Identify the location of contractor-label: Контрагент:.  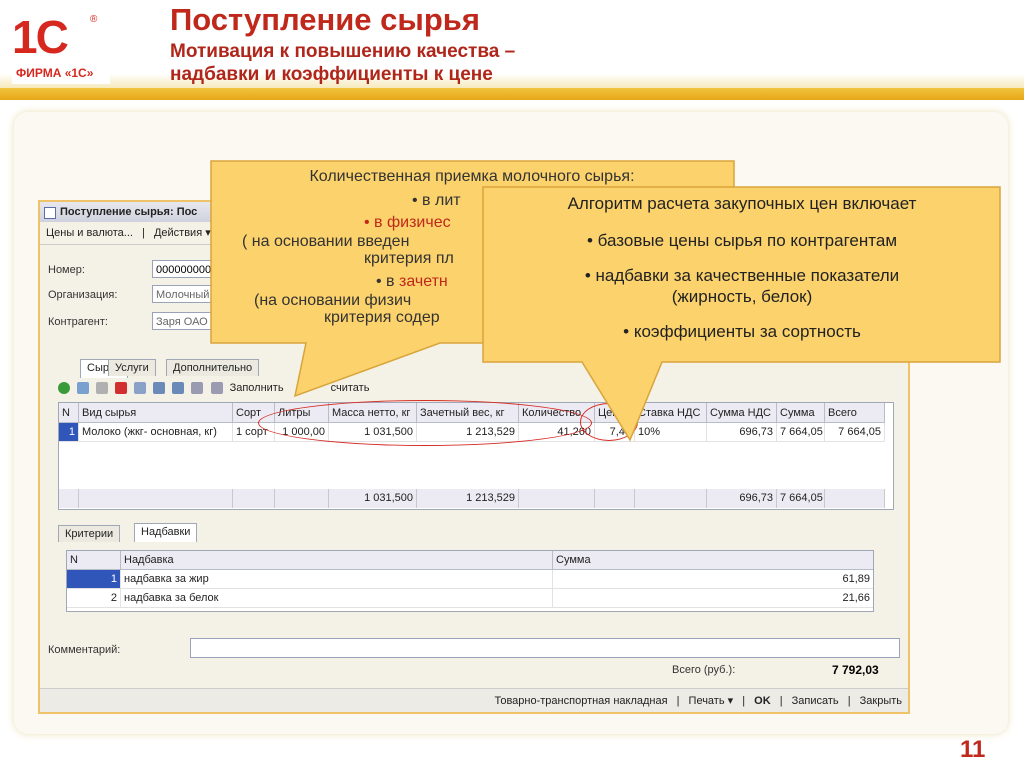
(78, 322).